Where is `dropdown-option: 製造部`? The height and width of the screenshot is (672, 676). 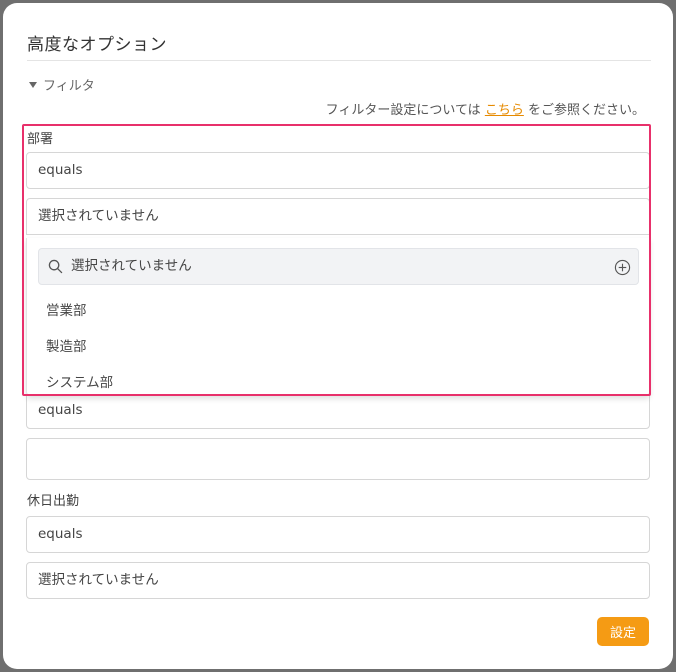
dropdown-option: 製造部 is located at coordinates (66, 345).